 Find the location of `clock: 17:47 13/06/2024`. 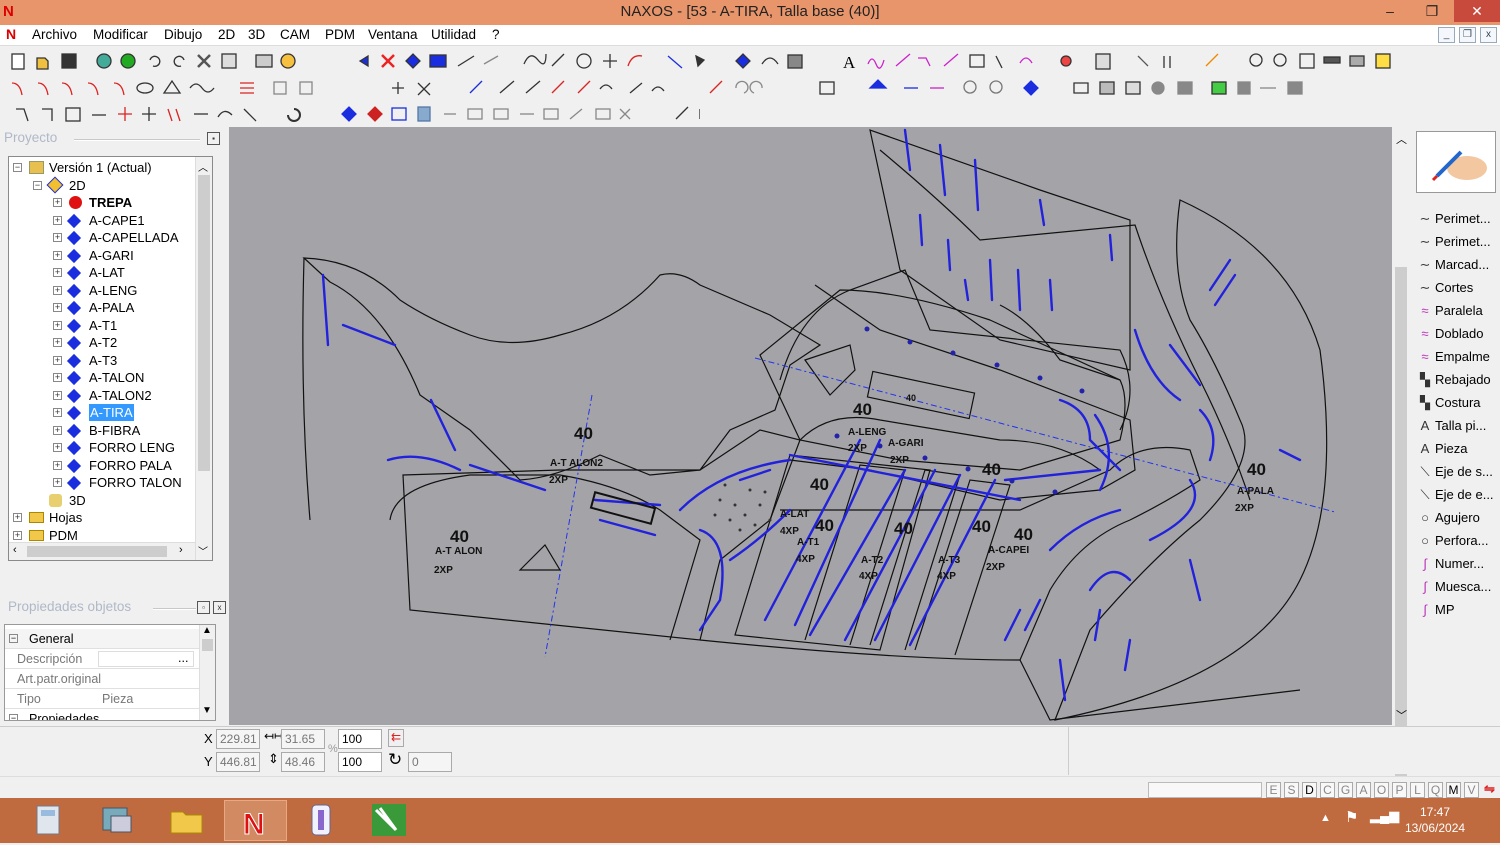

clock: 17:47 13/06/2024 is located at coordinates (1435, 820).